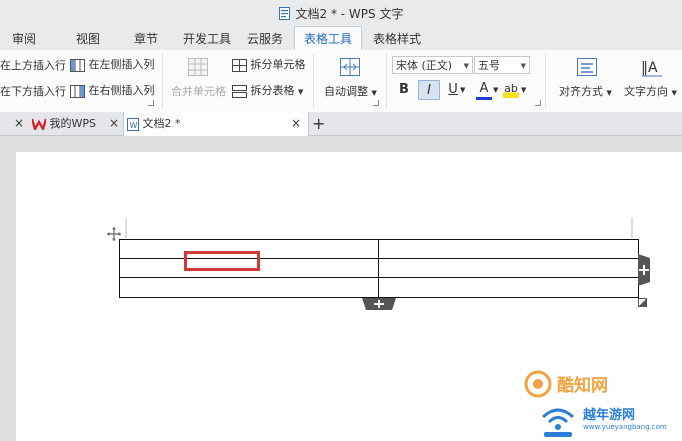 The height and width of the screenshot is (441, 682). I want to click on watermark-top: 酷知网, so click(582, 386).